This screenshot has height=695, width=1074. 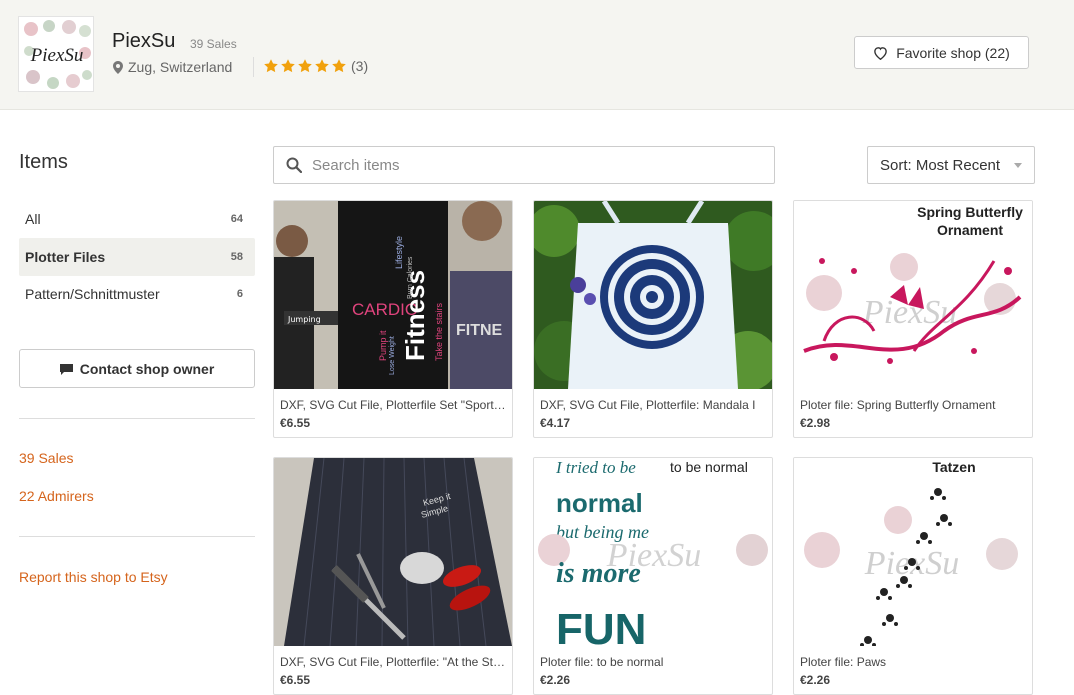 What do you see at coordinates (953, 52) in the screenshot?
I see `favorite-shop-label: Favorite shop (22)` at bounding box center [953, 52].